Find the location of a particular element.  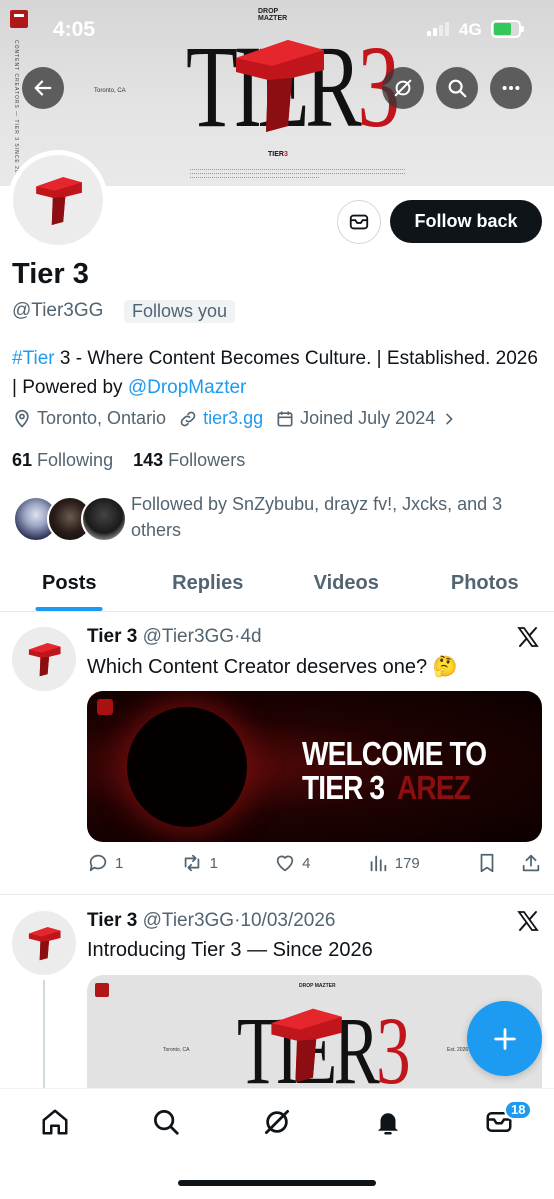

messages-badge: 18 is located at coordinates (518, 1110).